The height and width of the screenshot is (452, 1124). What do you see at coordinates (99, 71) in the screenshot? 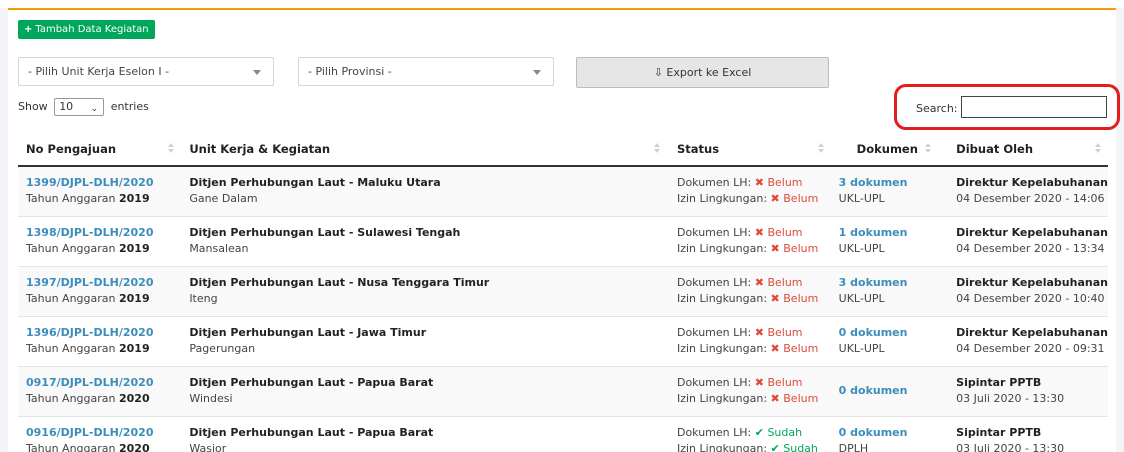
I see `unit-kerja-select-value: - Pilih Unit Kerja Eselon I -` at bounding box center [99, 71].